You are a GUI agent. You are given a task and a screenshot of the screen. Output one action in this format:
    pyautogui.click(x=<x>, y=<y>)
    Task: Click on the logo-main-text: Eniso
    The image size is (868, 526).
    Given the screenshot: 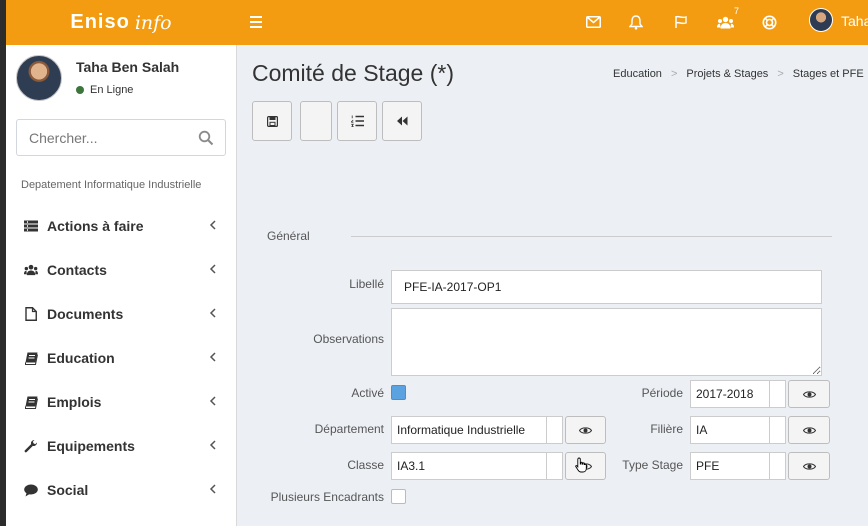 What is the action you would take?
    pyautogui.click(x=100, y=22)
    